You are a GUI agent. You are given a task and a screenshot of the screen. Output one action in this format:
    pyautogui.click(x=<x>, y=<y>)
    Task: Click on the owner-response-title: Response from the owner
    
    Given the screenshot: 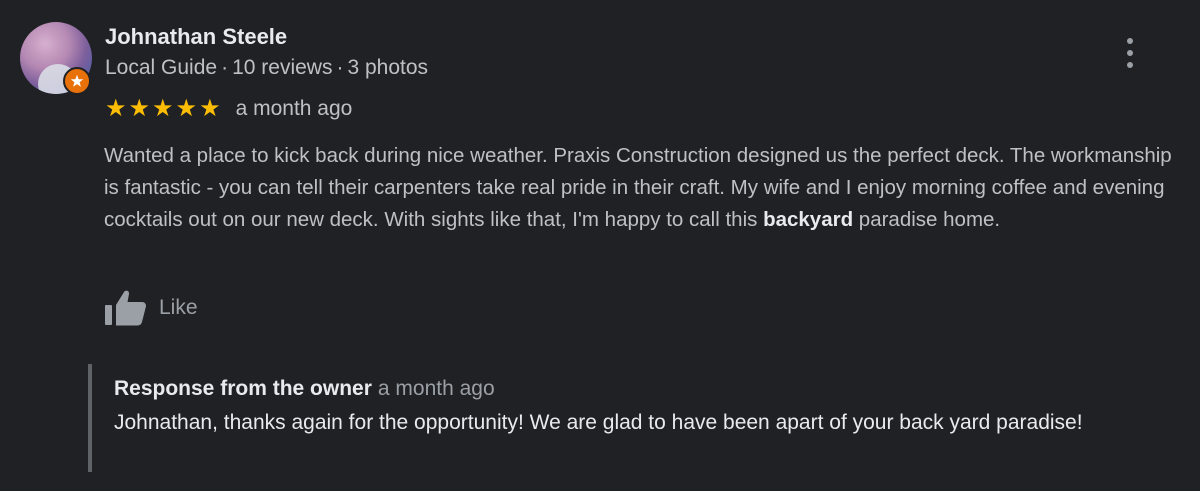 What is the action you would take?
    pyautogui.click(x=243, y=388)
    